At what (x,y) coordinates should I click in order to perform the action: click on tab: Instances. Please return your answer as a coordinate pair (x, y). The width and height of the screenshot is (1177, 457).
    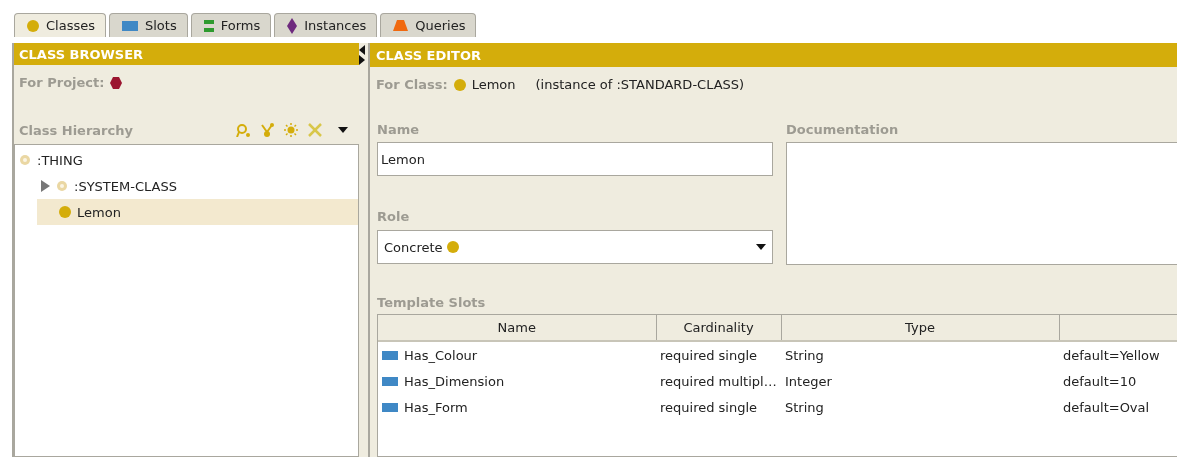
    Looking at the image, I should click on (326, 25).